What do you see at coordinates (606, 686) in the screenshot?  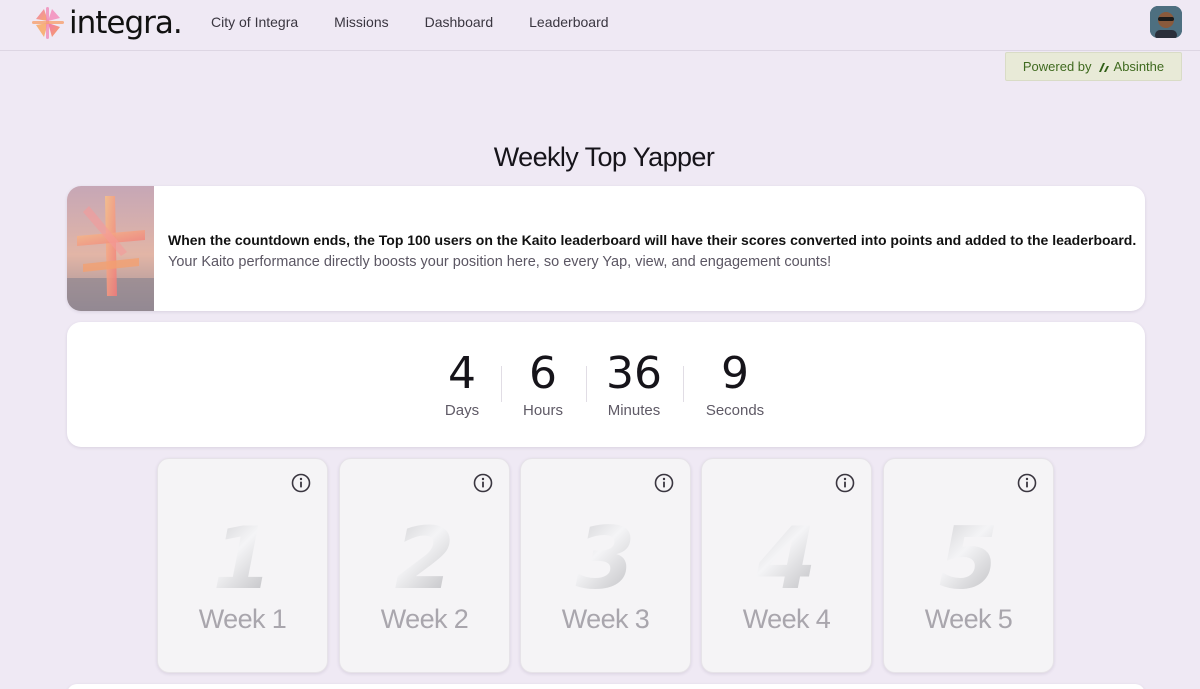 I see `next-section-card` at bounding box center [606, 686].